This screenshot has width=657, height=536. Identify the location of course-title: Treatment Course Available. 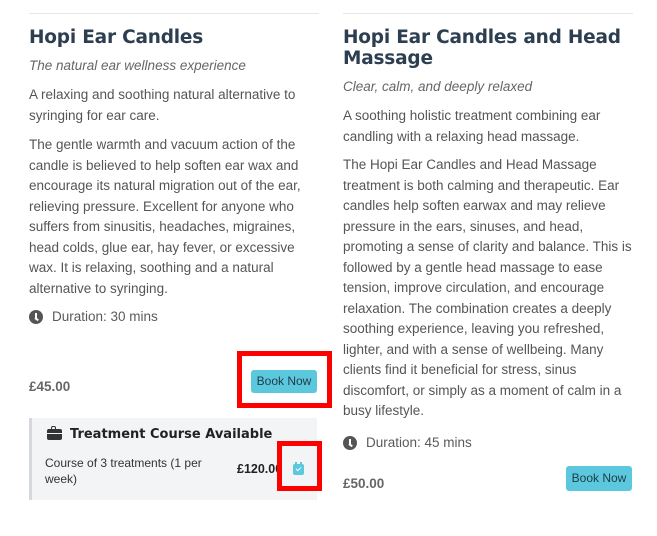
(160, 434).